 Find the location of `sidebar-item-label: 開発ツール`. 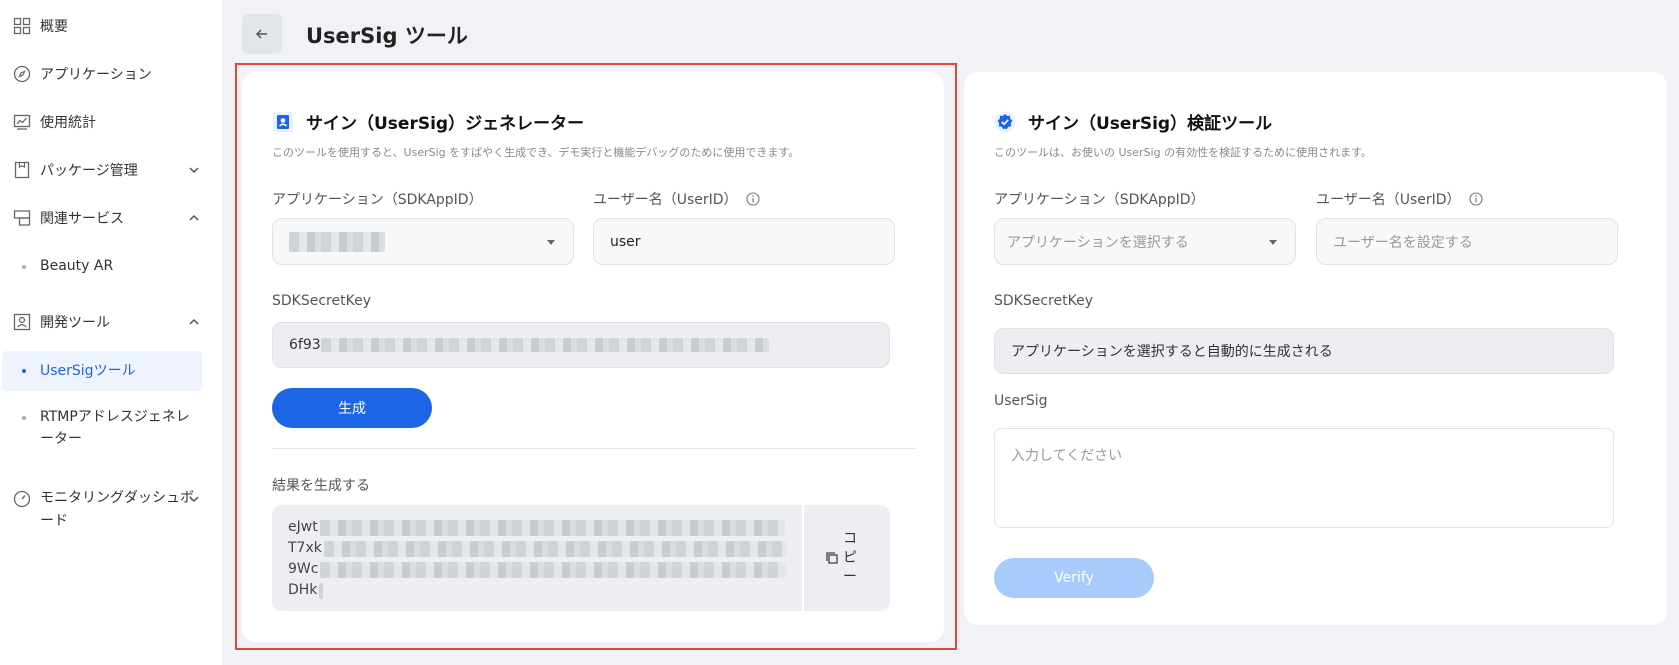

sidebar-item-label: 開発ツール is located at coordinates (75, 323).